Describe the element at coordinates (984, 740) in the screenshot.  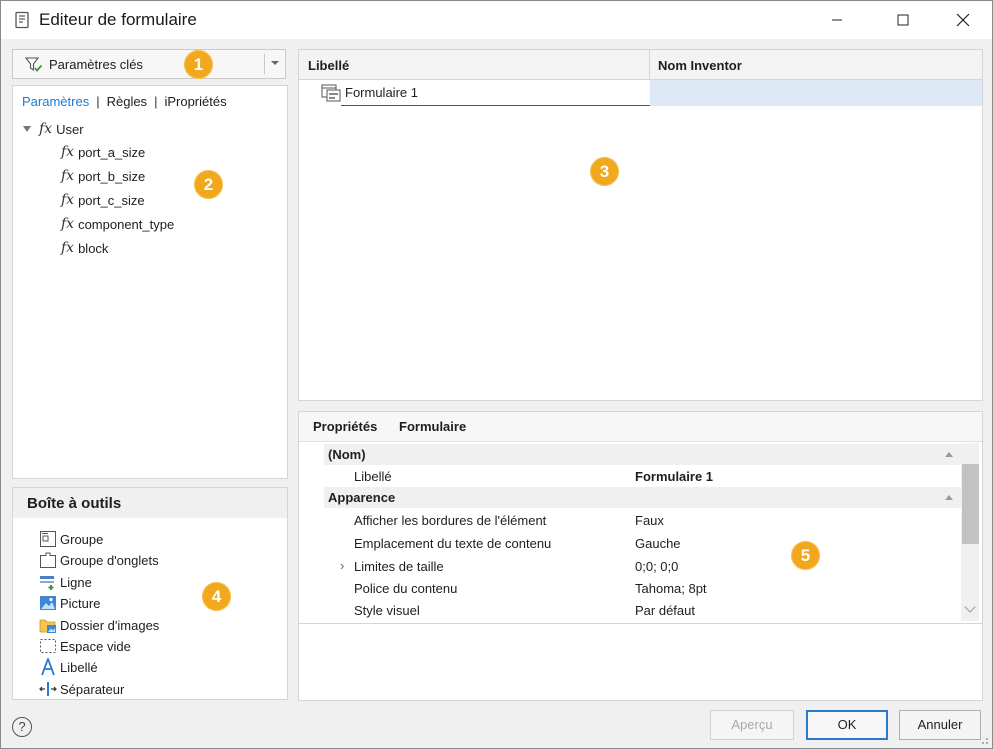
I see `resize-grip-icon` at that location.